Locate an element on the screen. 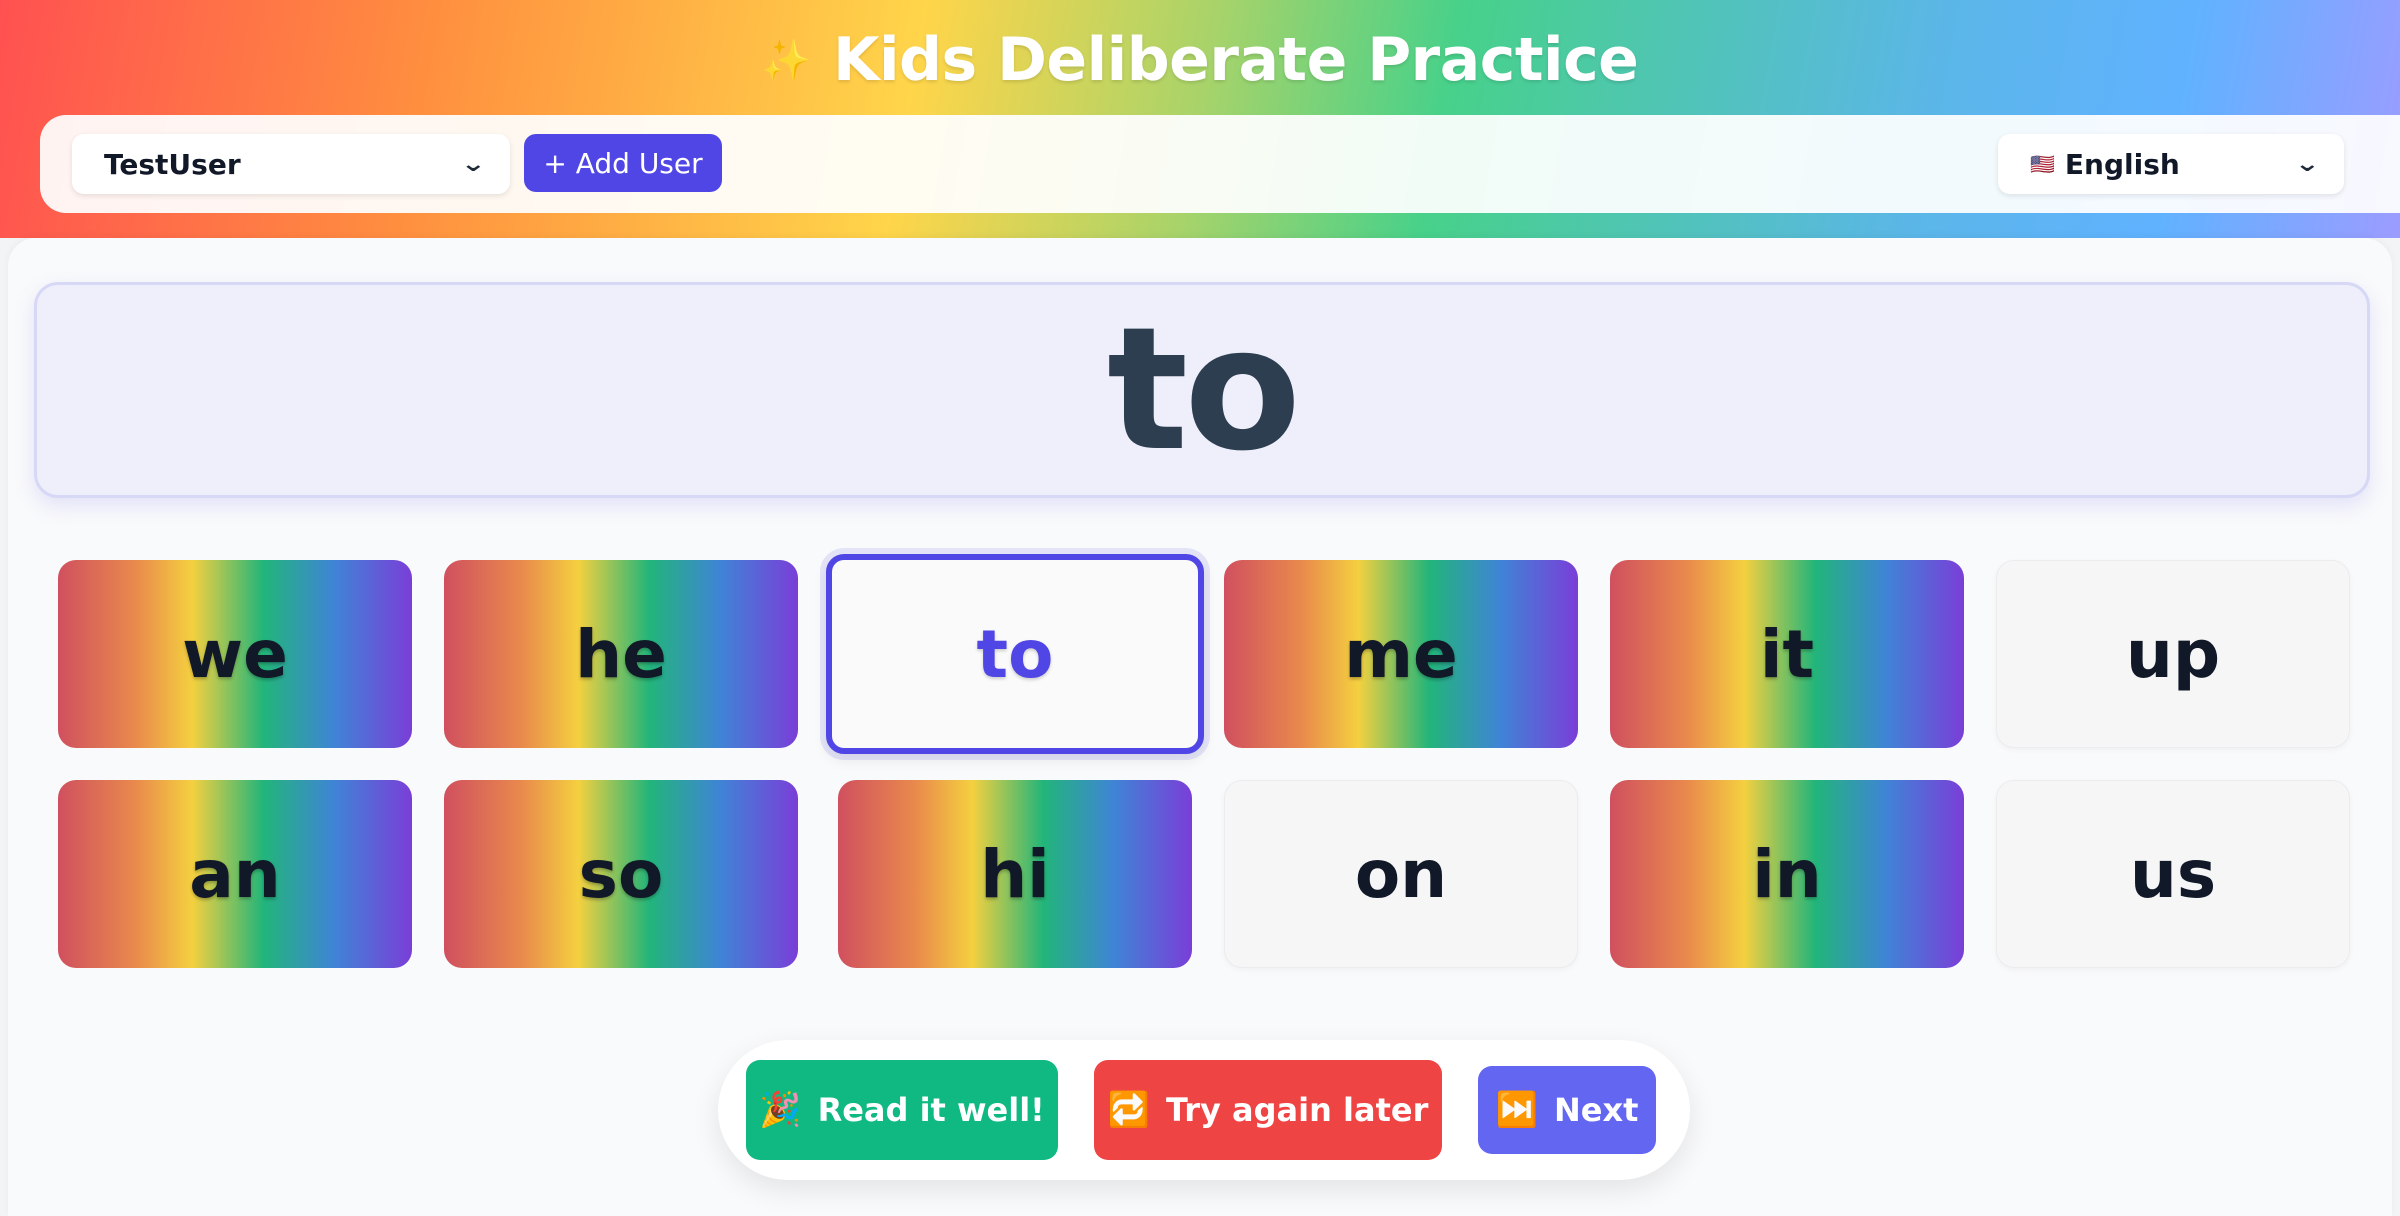 The height and width of the screenshot is (1216, 2400). skip-forward-icon: ⏭️ is located at coordinates (1516, 1110).